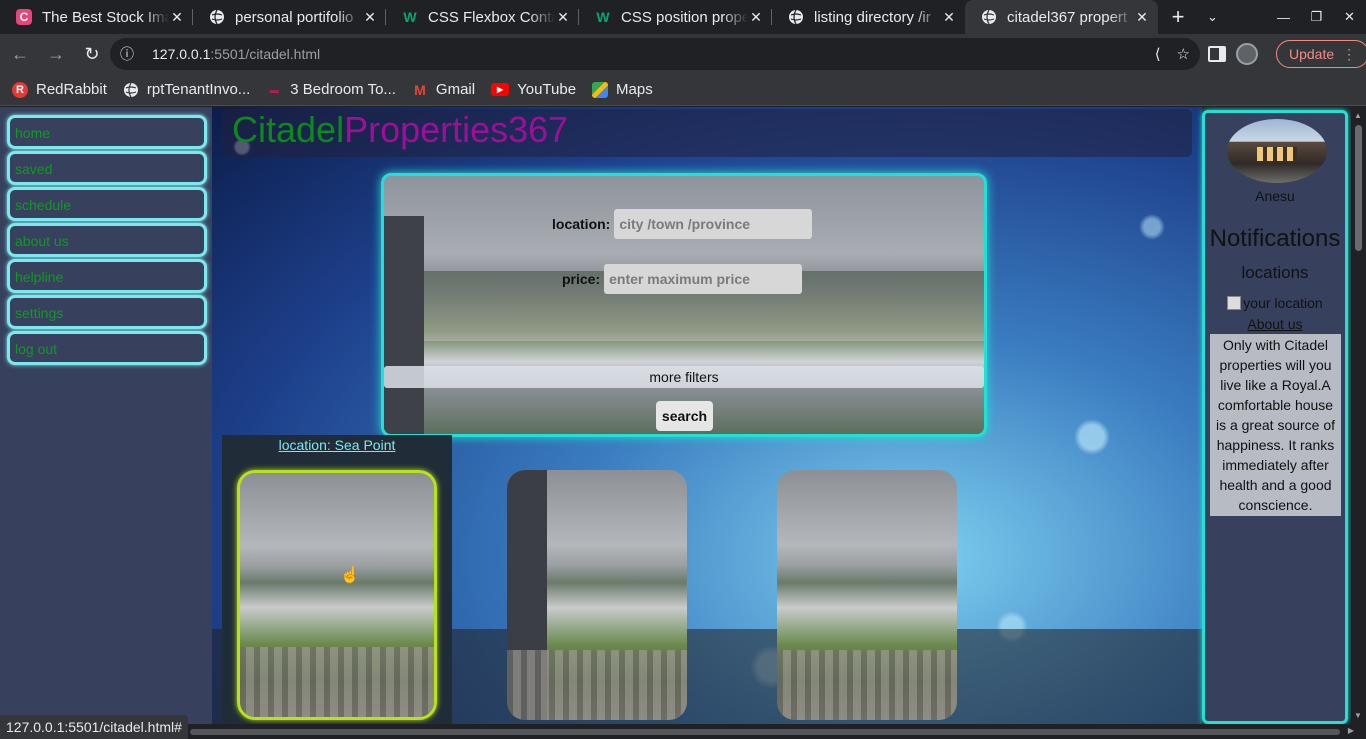 The width and height of the screenshot is (1366, 739). Describe the element at coordinates (684, 377) in the screenshot. I see `more-filters-button: more filters` at that location.